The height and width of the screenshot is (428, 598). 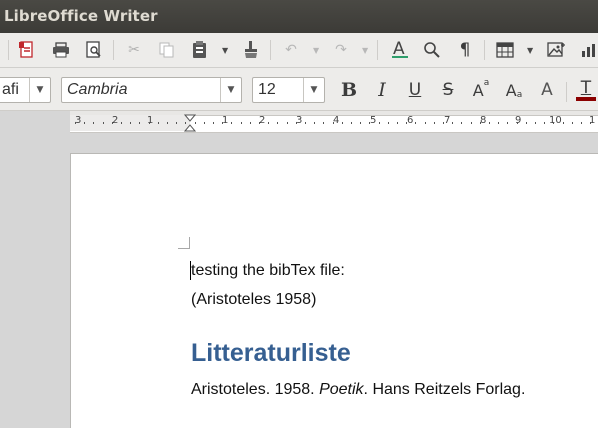 What do you see at coordinates (444, 389) in the screenshot?
I see `bibliography-entry-after: . Hans Reitzels Forlag.` at bounding box center [444, 389].